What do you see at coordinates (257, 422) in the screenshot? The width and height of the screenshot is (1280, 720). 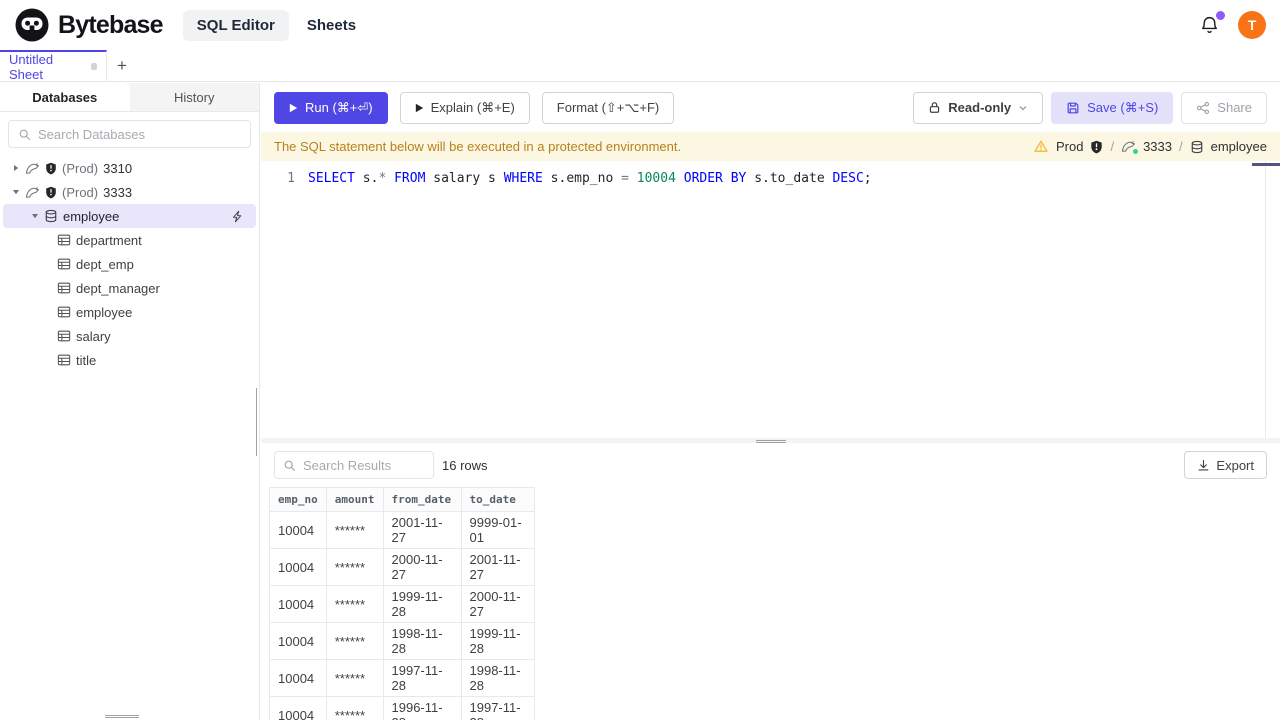 I see `sidebar-resize-handle` at bounding box center [257, 422].